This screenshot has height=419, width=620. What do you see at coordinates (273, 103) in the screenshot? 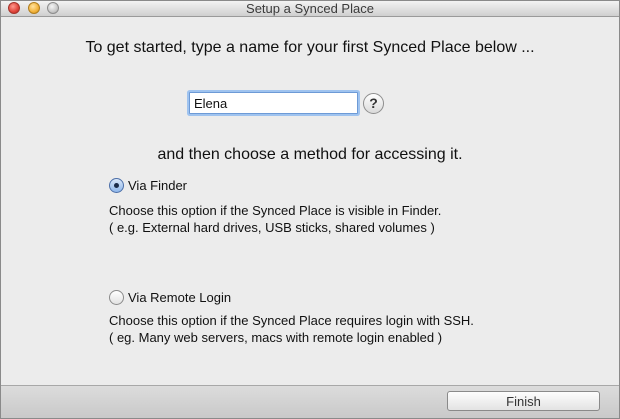
I see `synced-place-name-input` at bounding box center [273, 103].